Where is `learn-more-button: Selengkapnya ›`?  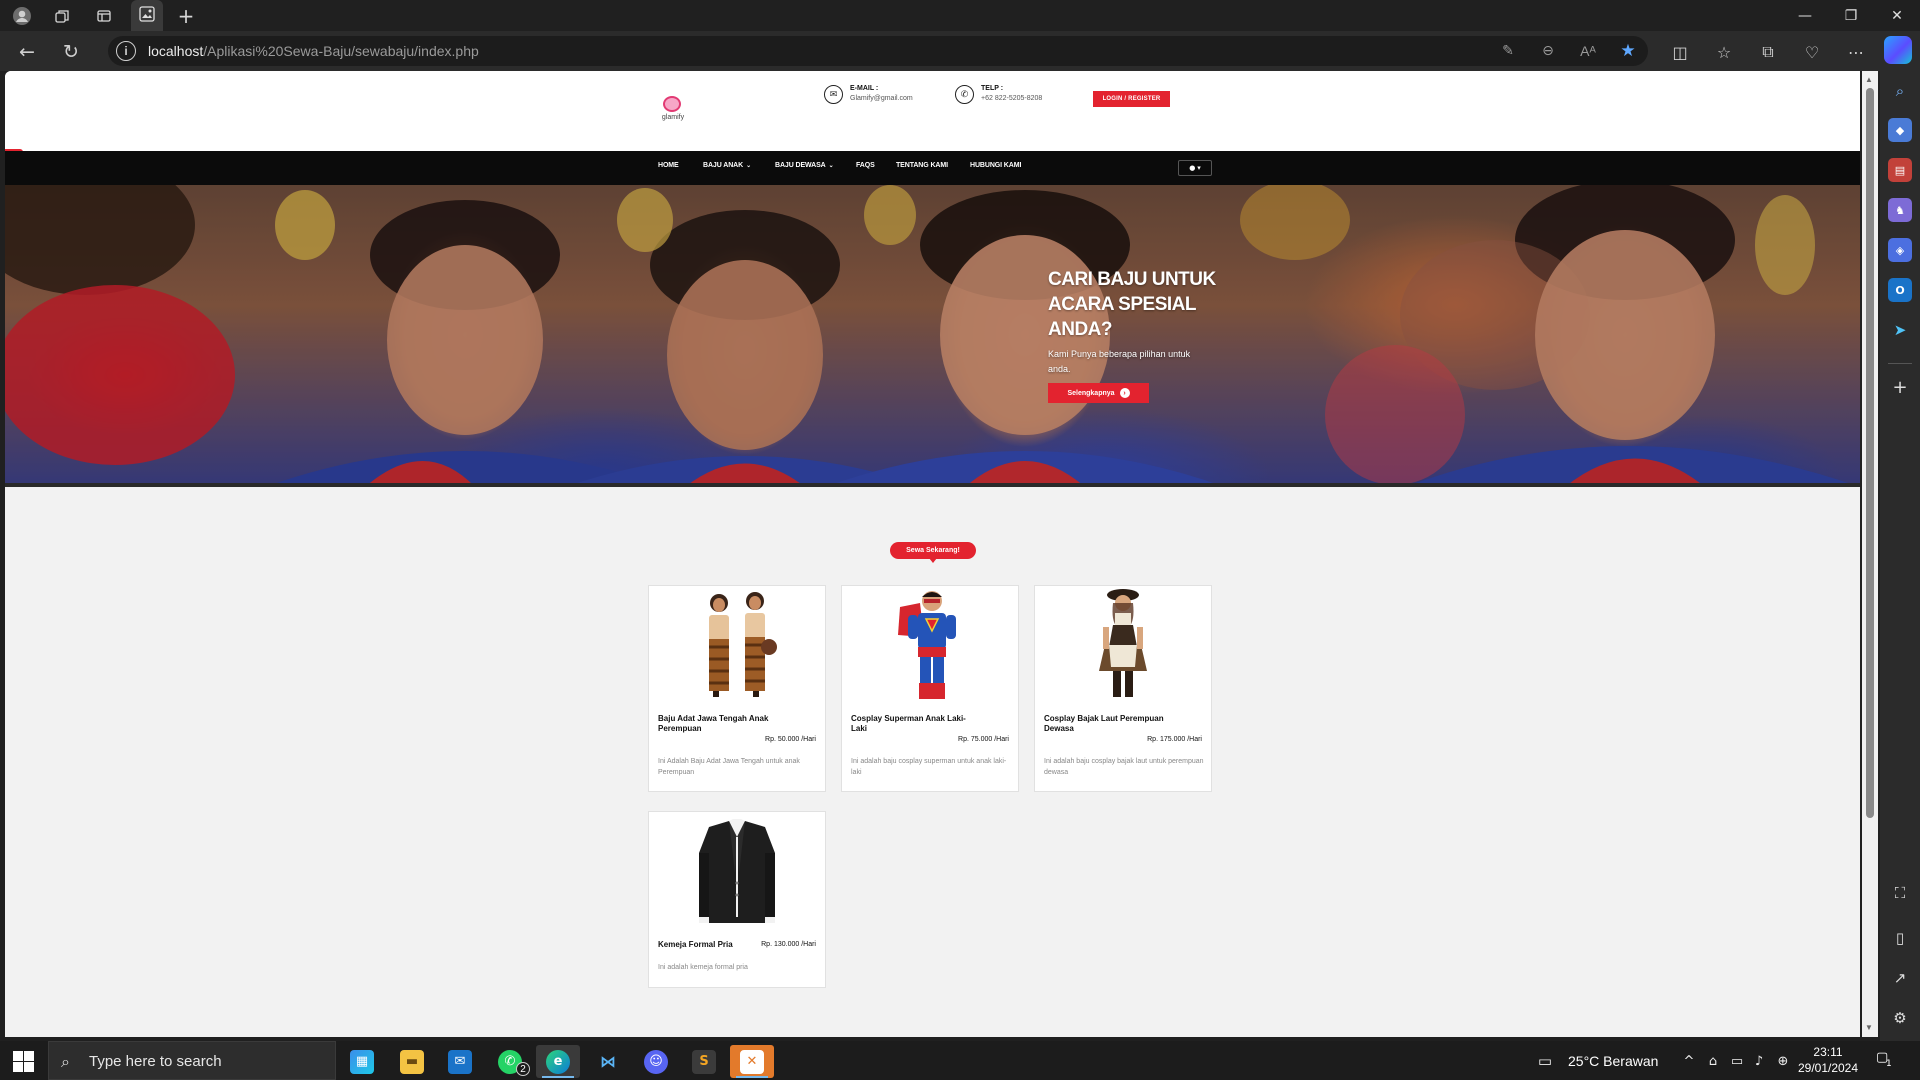 learn-more-button: Selengkapnya › is located at coordinates (1098, 393).